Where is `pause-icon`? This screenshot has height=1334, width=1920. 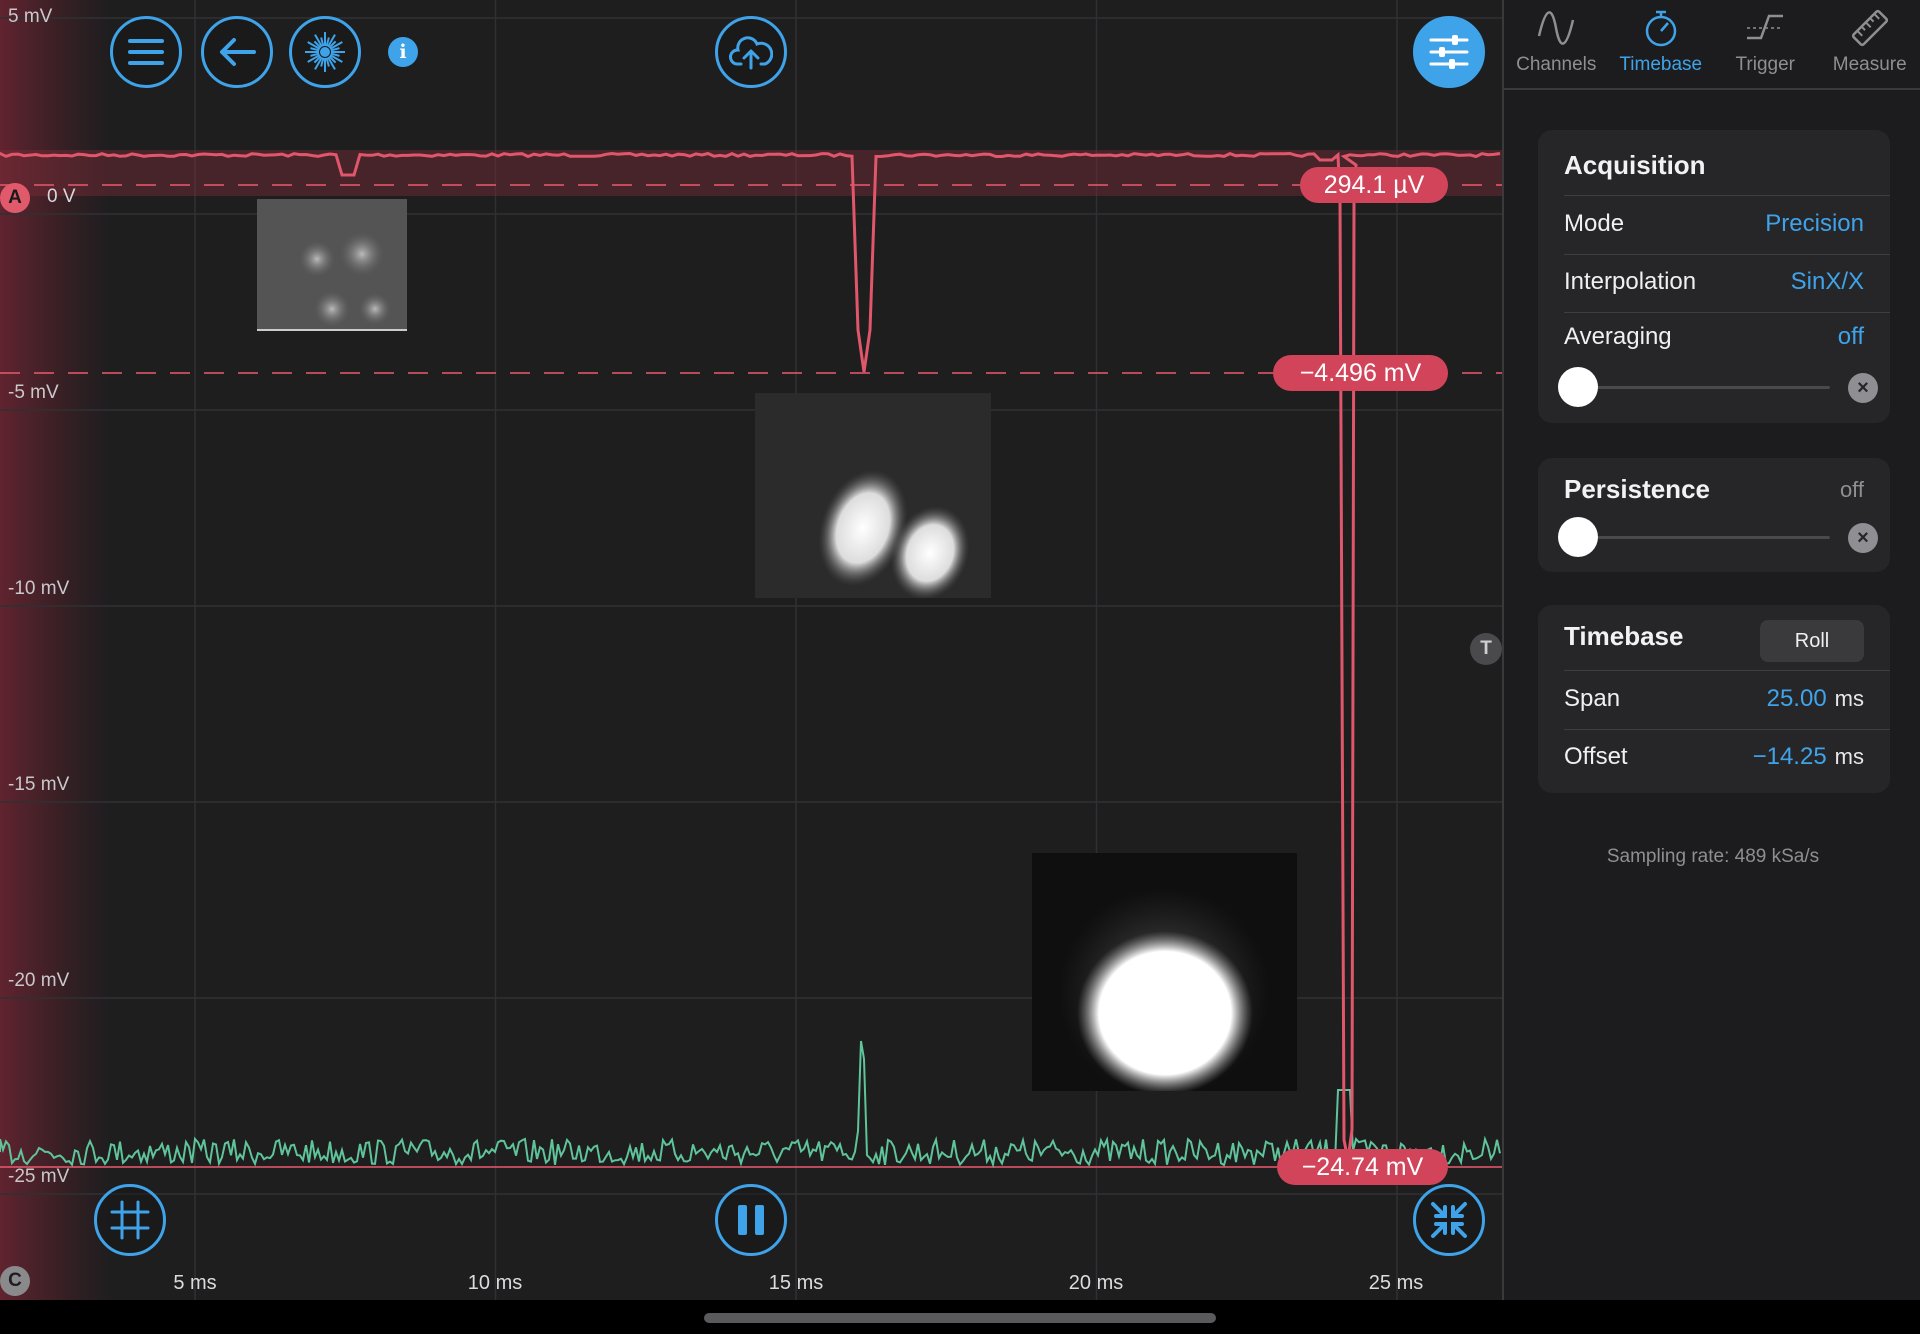 pause-icon is located at coordinates (751, 1220).